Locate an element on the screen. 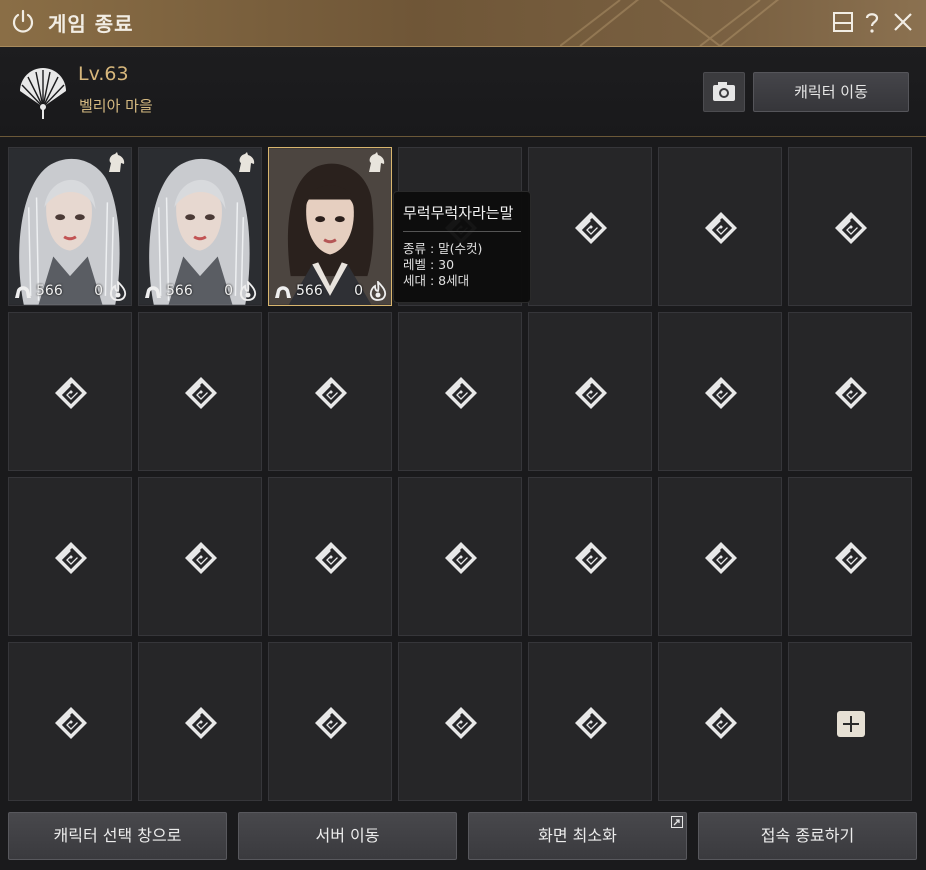 The height and width of the screenshot is (870, 926). fan-emblem-icon is located at coordinates (43, 93).